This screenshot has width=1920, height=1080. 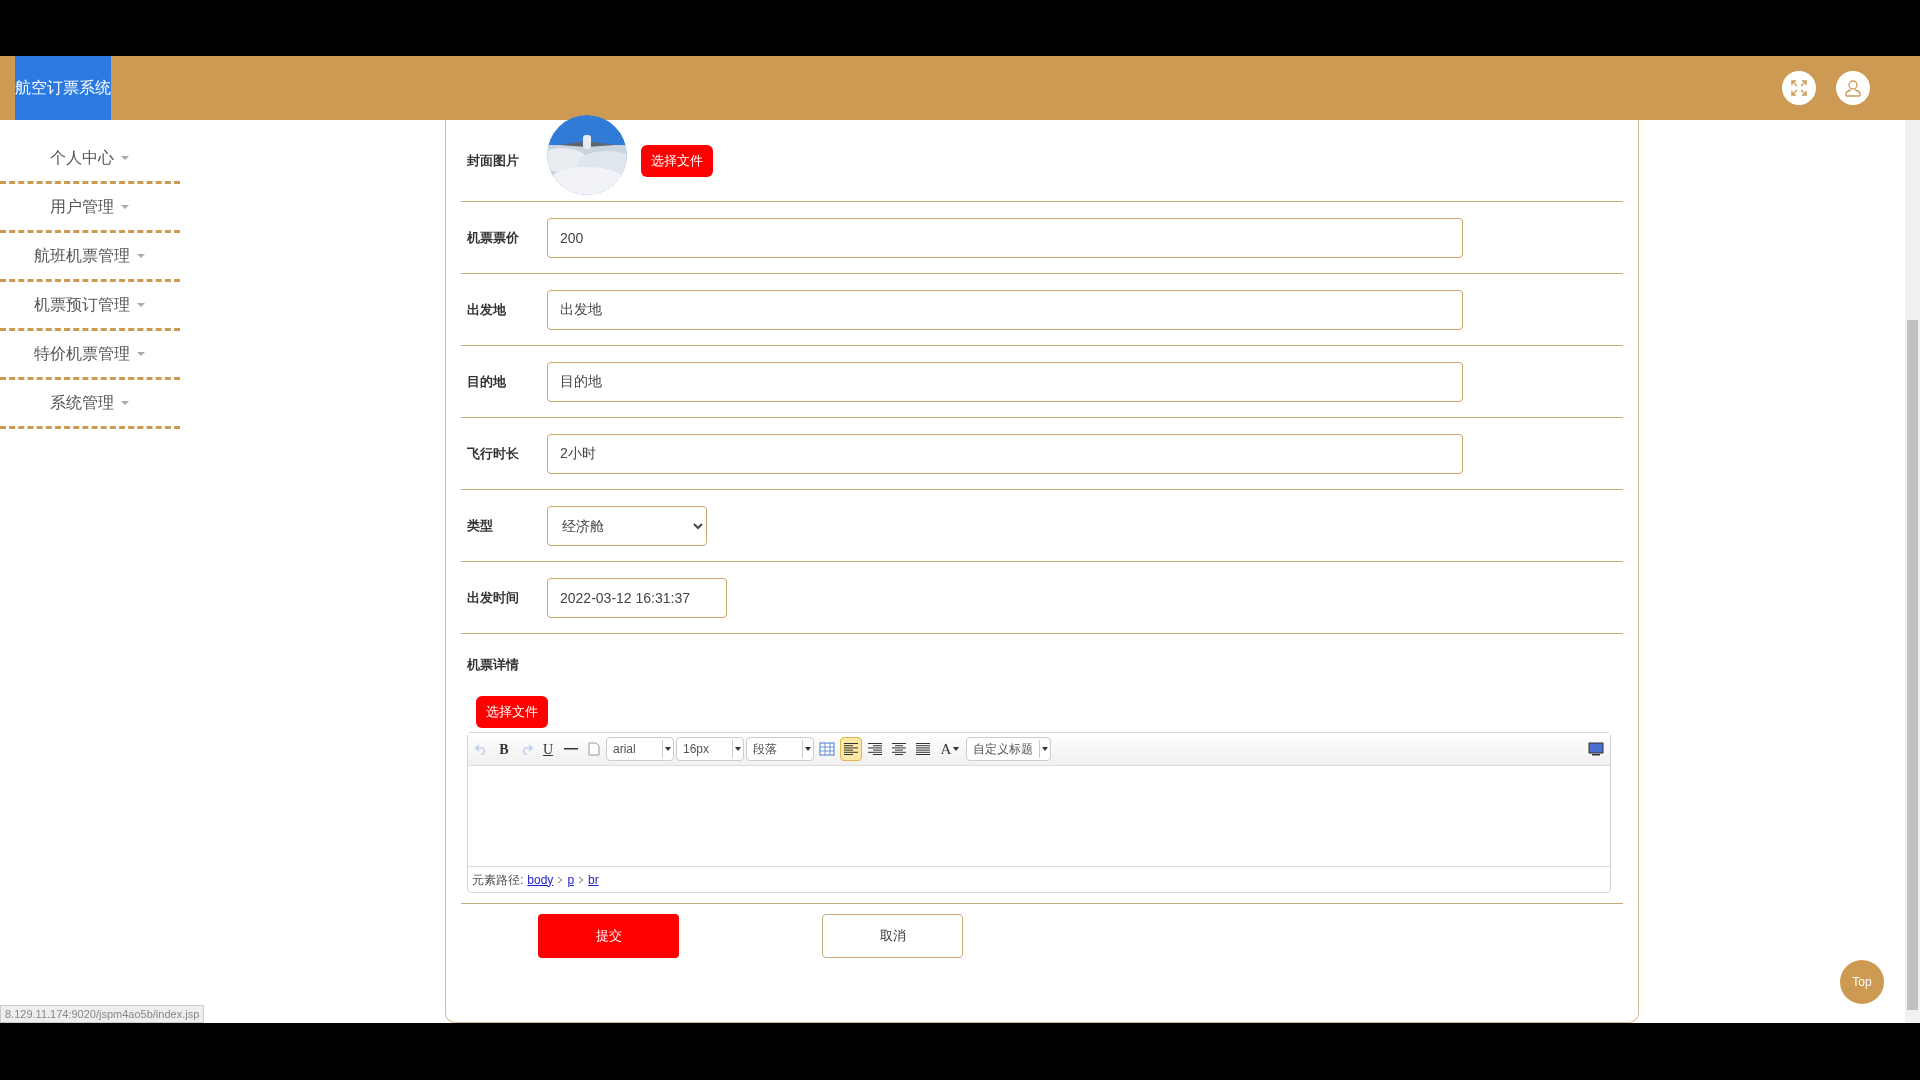 What do you see at coordinates (608, 936) in the screenshot?
I see `submit-button: 提交` at bounding box center [608, 936].